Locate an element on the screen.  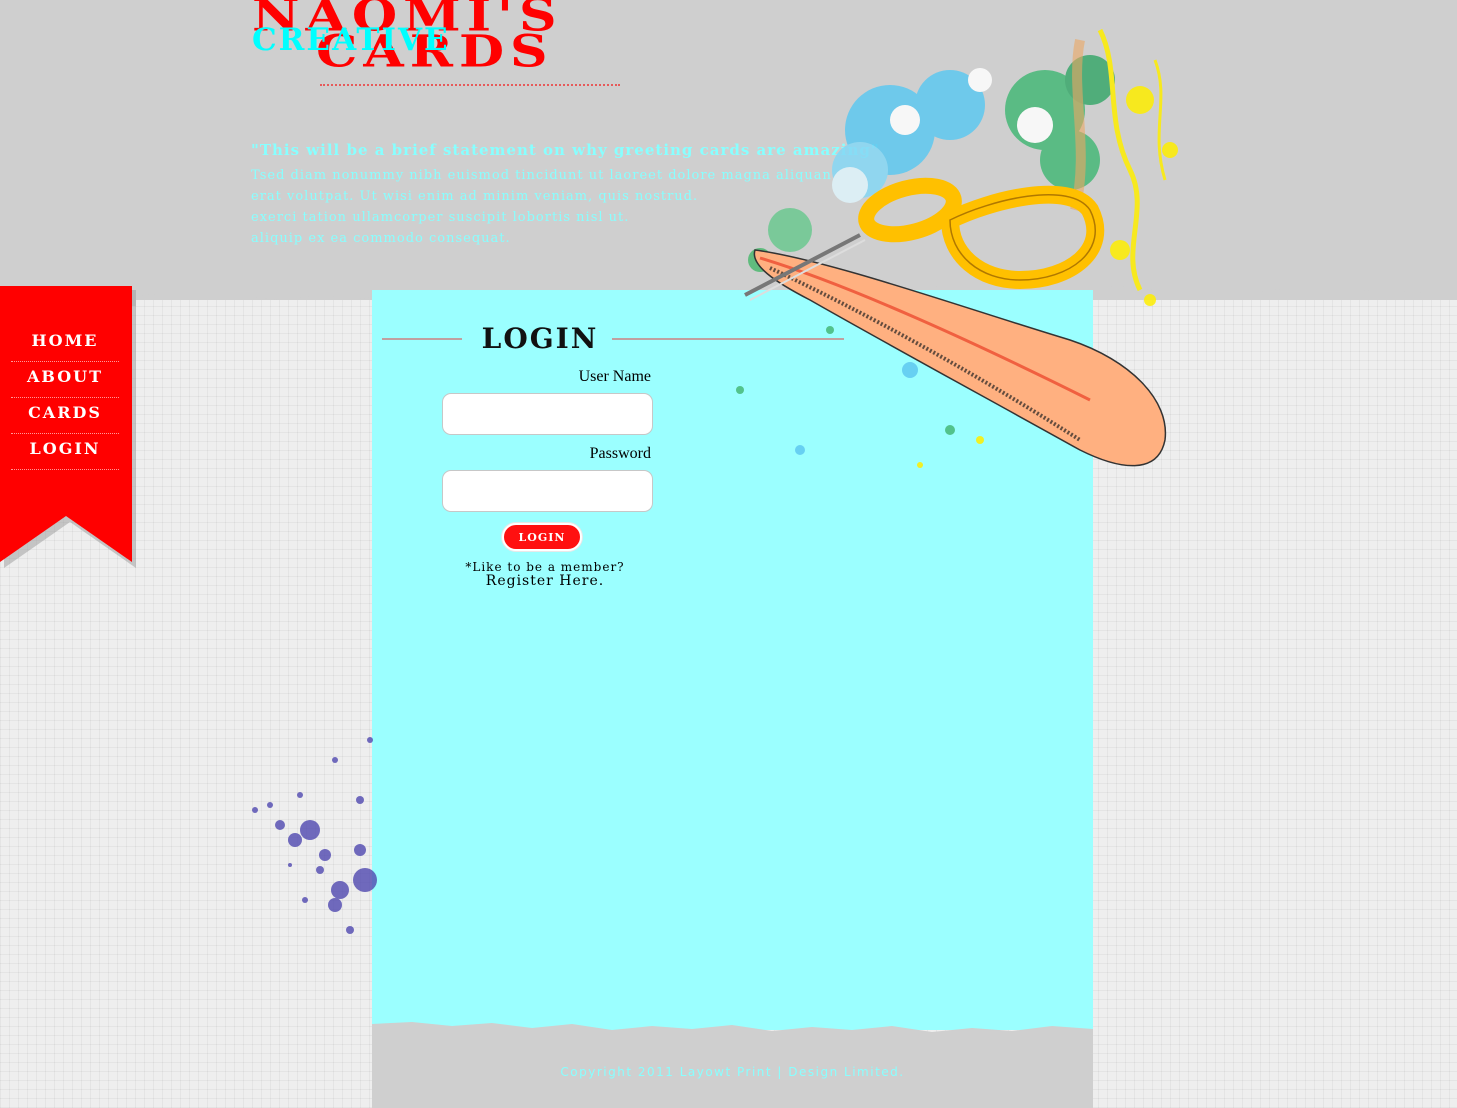
logo-dotted-underline is located at coordinates (470, 85).